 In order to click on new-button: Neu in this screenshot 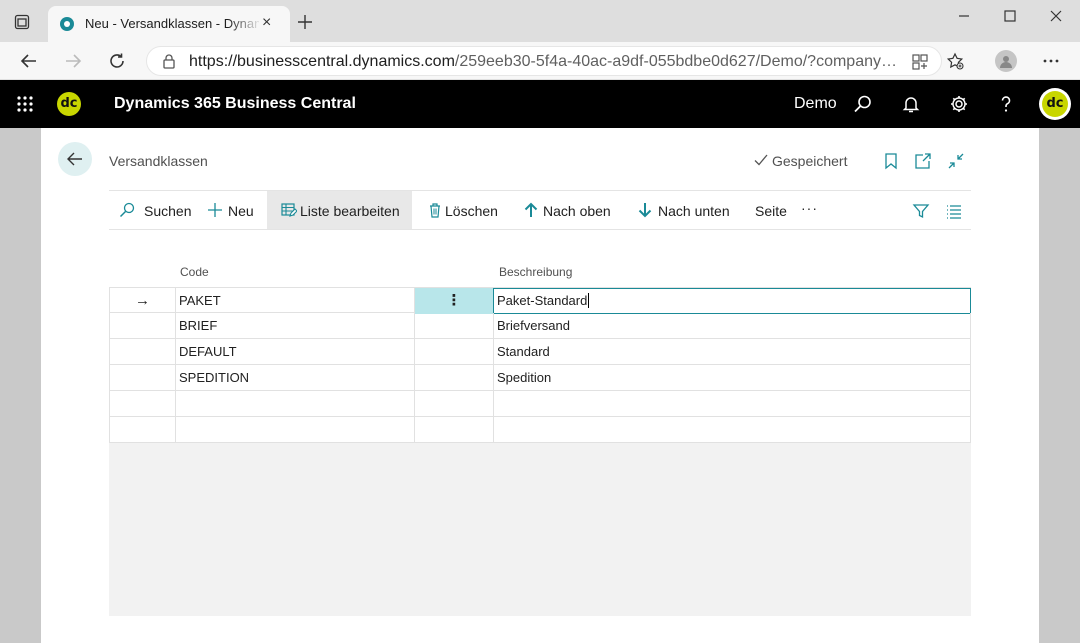, I will do `click(236, 210)`.